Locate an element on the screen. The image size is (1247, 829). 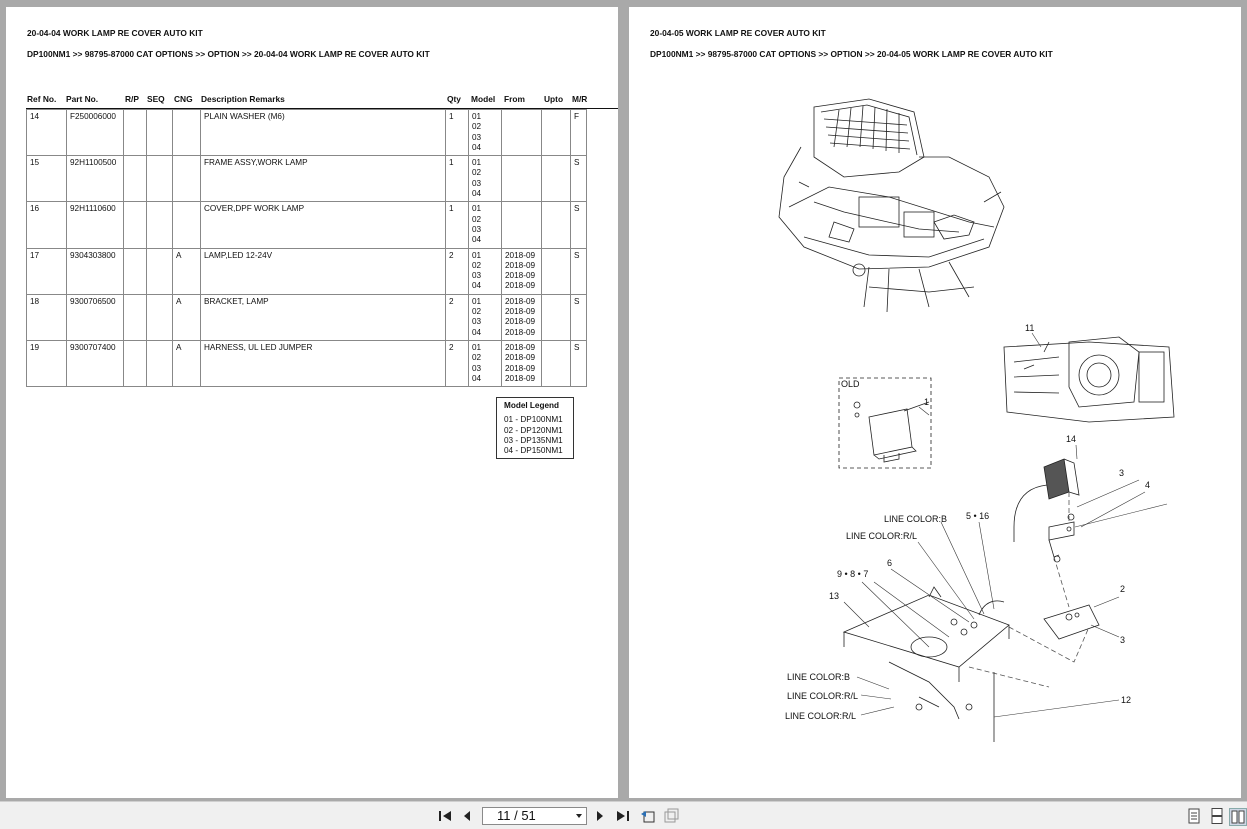
pdf-viewer-toolbar: 11 / 51 is located at coordinates (623, 815).